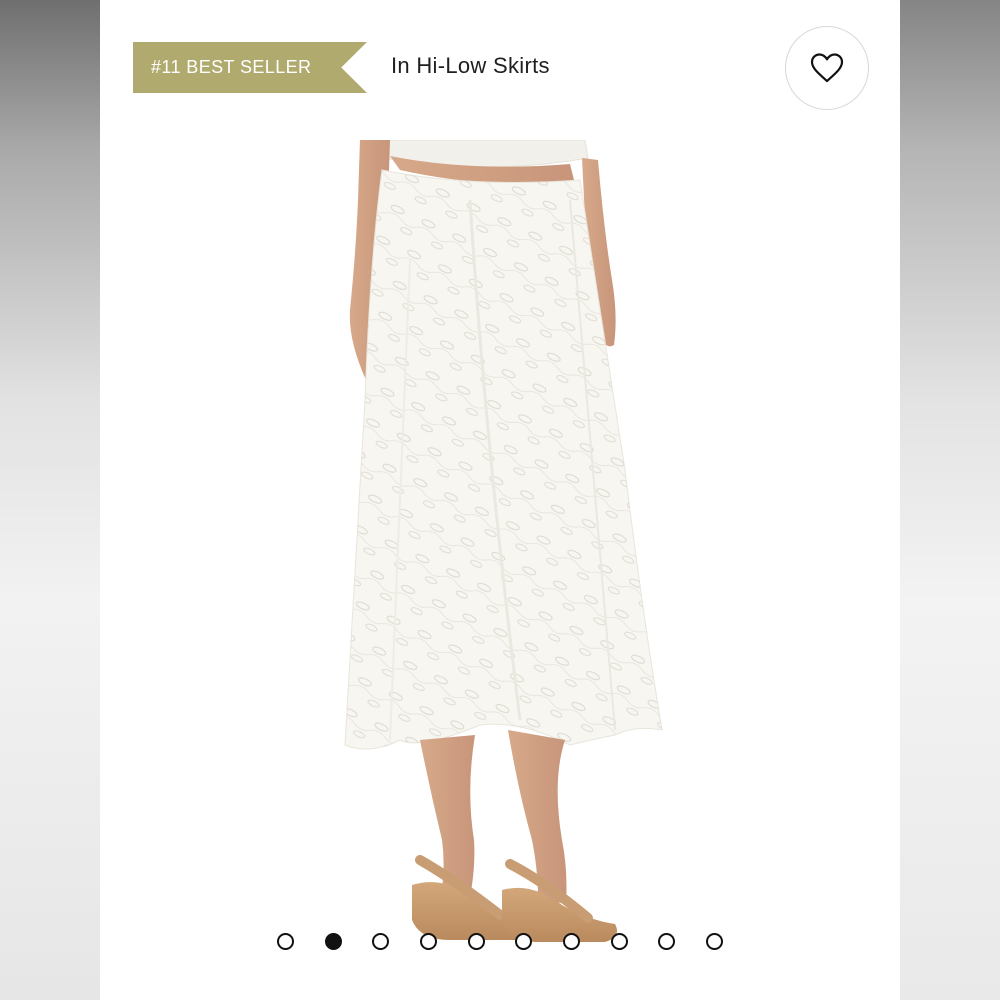 The image size is (1000, 1000). Describe the element at coordinates (50, 500) in the screenshot. I see `background-left` at that location.